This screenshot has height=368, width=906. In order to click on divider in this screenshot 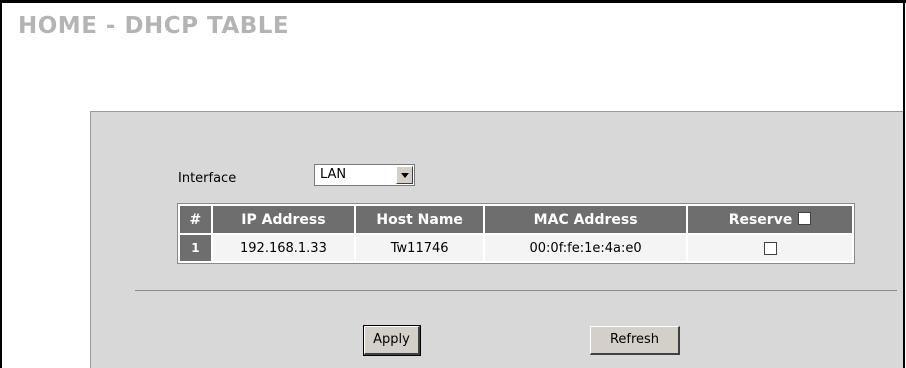, I will do `click(516, 290)`.